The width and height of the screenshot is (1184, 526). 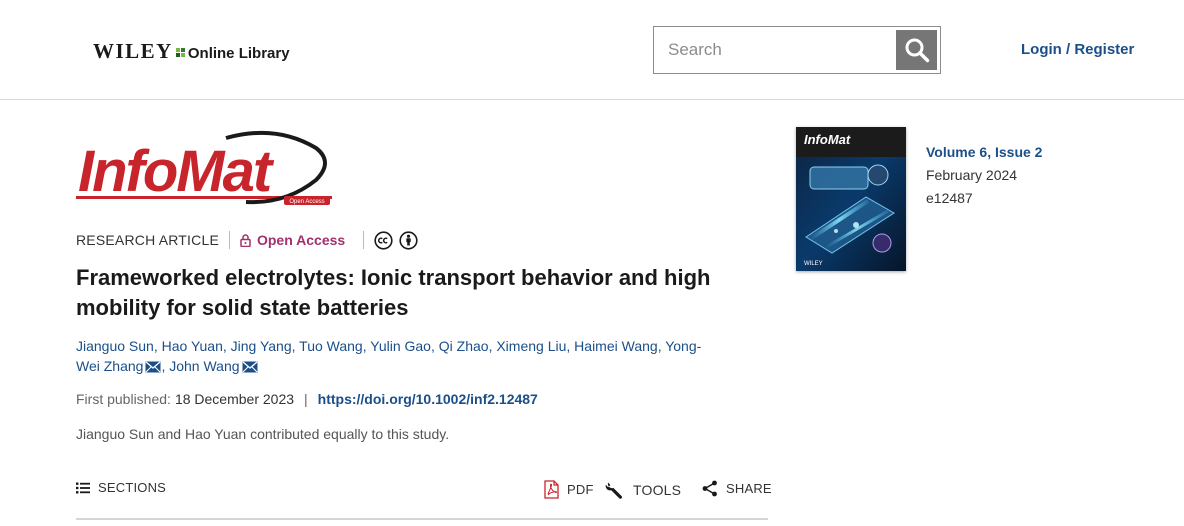 What do you see at coordinates (613, 490) in the screenshot?
I see `wrench-icon` at bounding box center [613, 490].